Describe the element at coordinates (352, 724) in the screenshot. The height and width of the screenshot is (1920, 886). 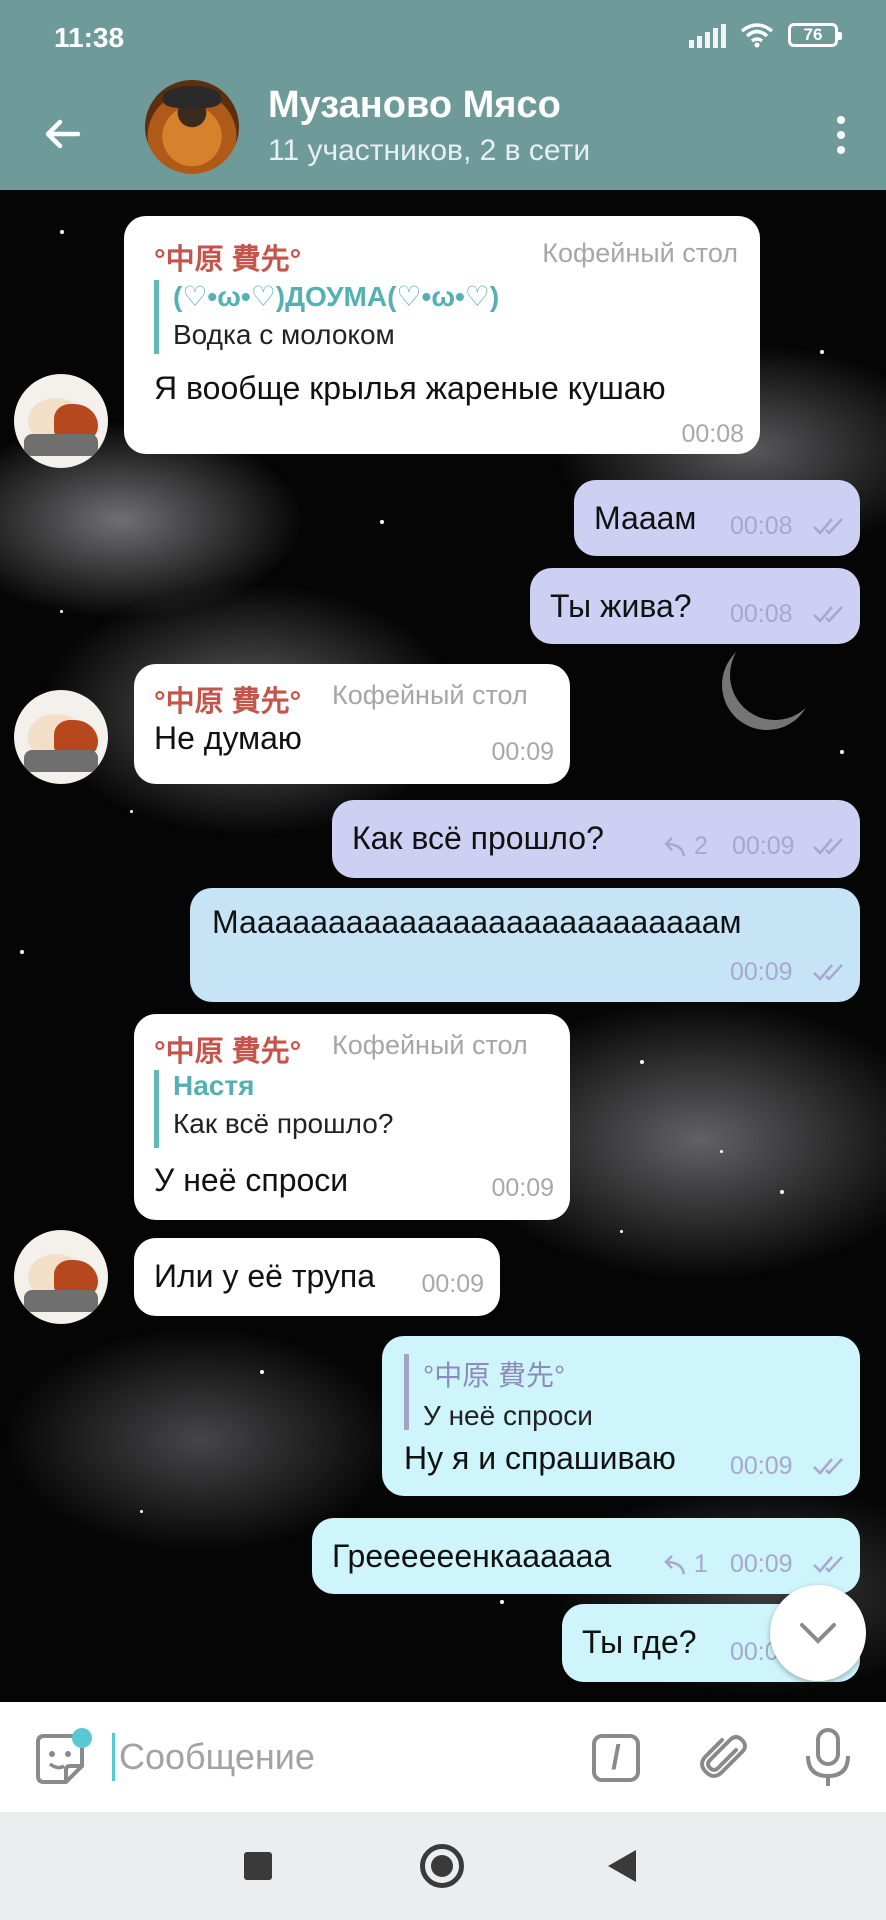
I see `message-incoming: °中原 費先° Кофейный стол Не думаю 00:09` at that location.